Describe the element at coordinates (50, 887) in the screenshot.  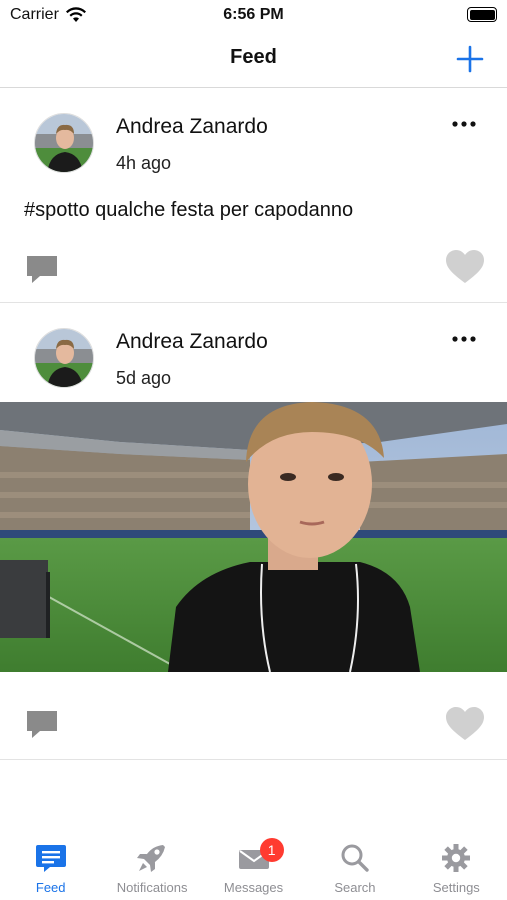
I see `tab-label: Feed` at that location.